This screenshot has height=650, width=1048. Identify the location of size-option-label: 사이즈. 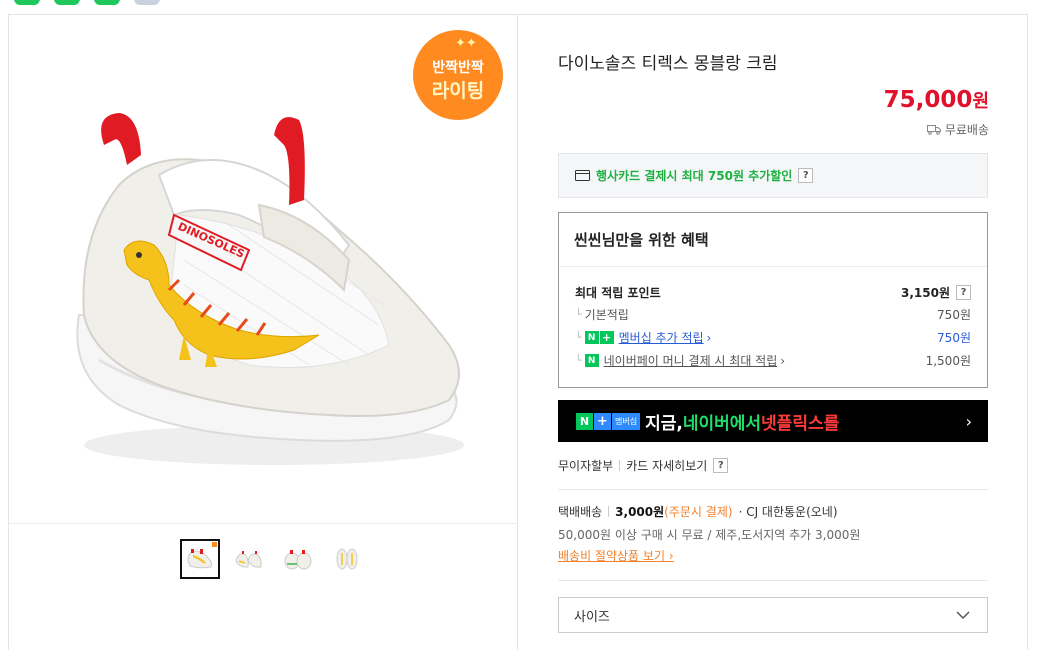
(592, 617).